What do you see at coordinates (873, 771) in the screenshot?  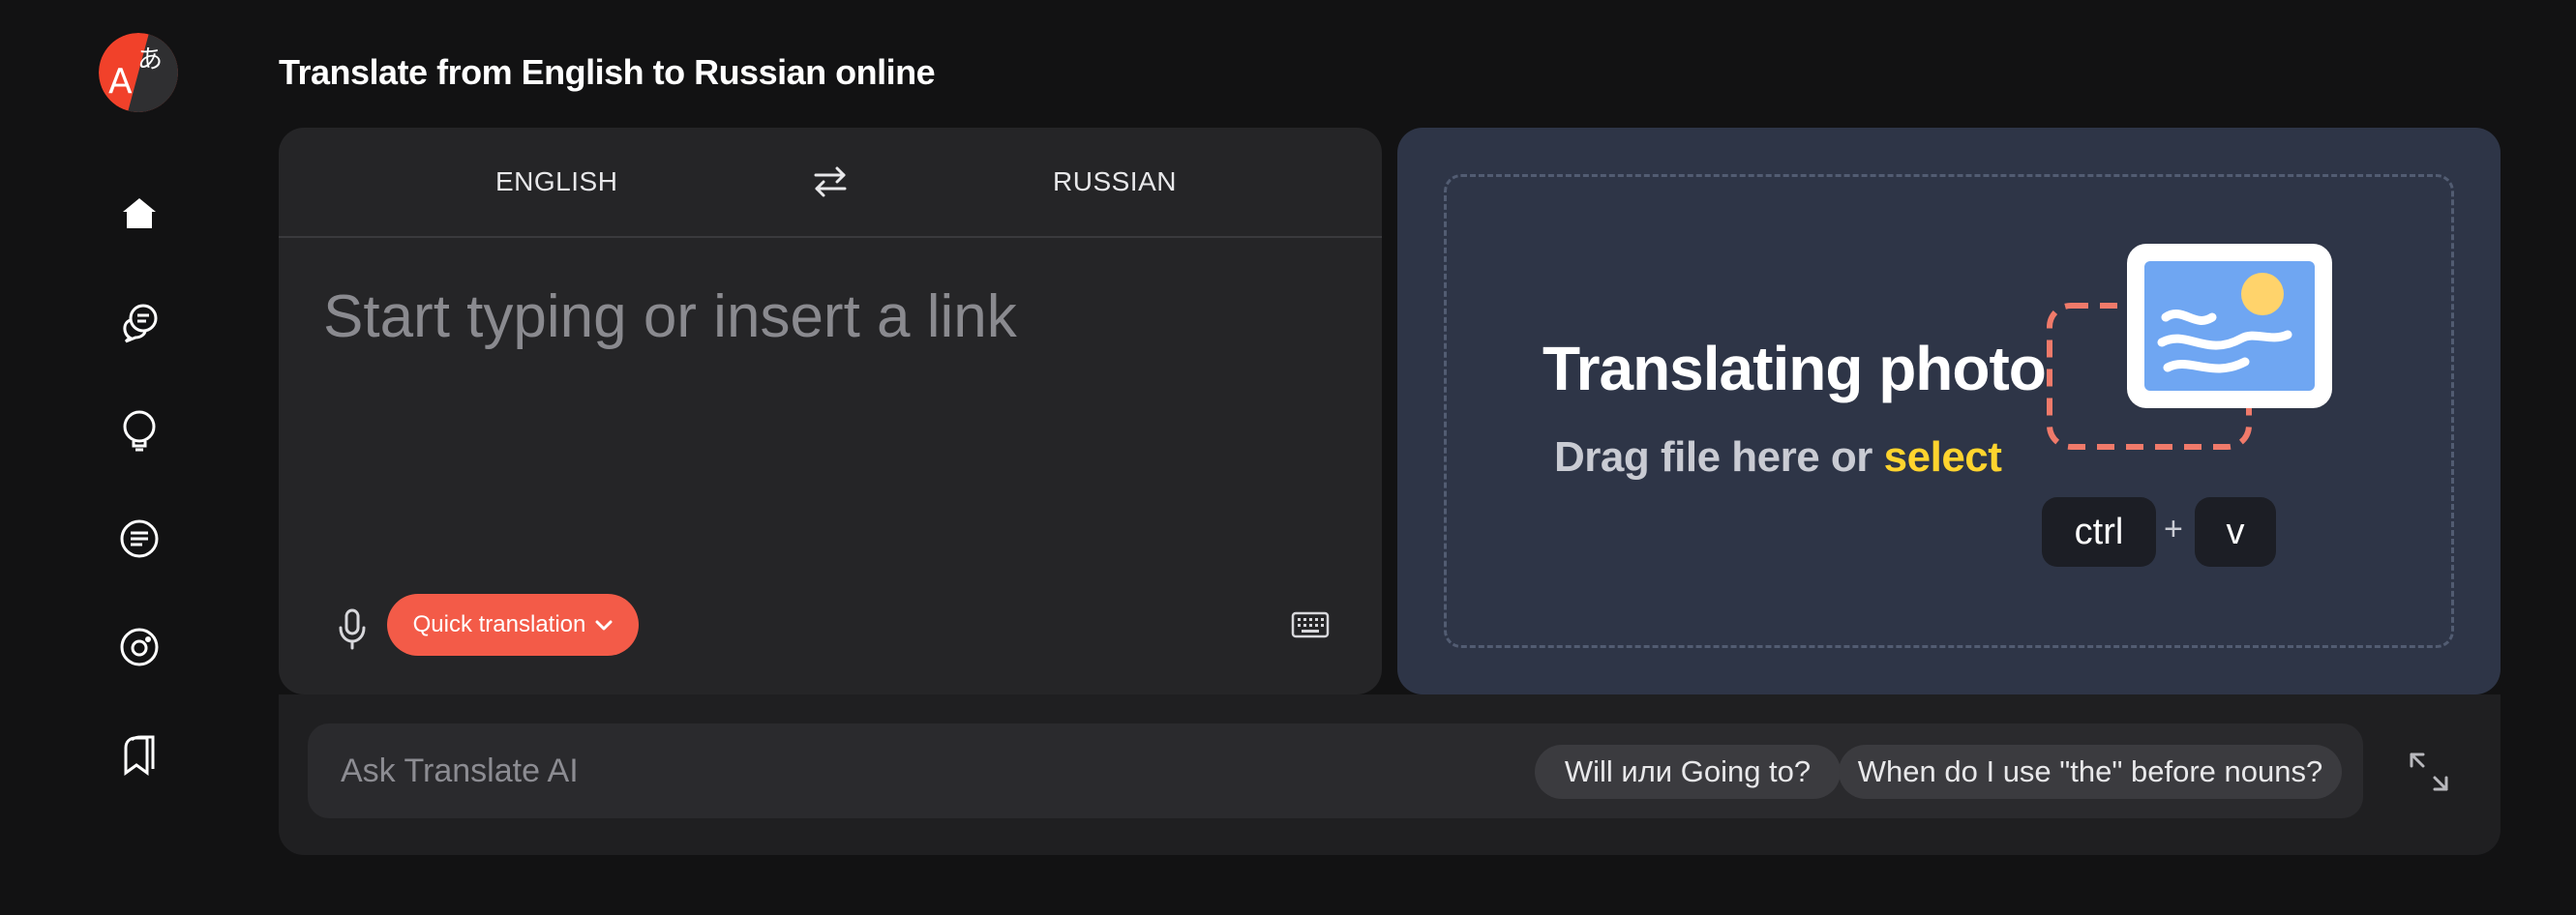 I see `ask-ai-input` at bounding box center [873, 771].